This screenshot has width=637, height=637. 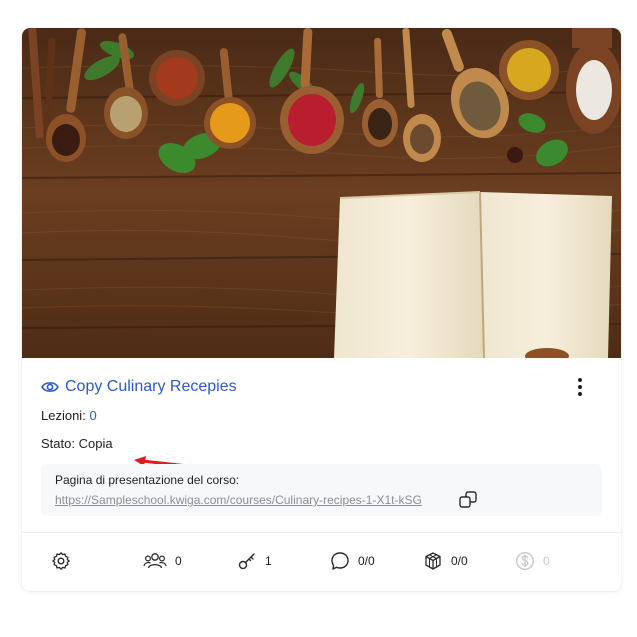 I want to click on promo-page-label: Pagina di presentazione del corso:, so click(x=147, y=480).